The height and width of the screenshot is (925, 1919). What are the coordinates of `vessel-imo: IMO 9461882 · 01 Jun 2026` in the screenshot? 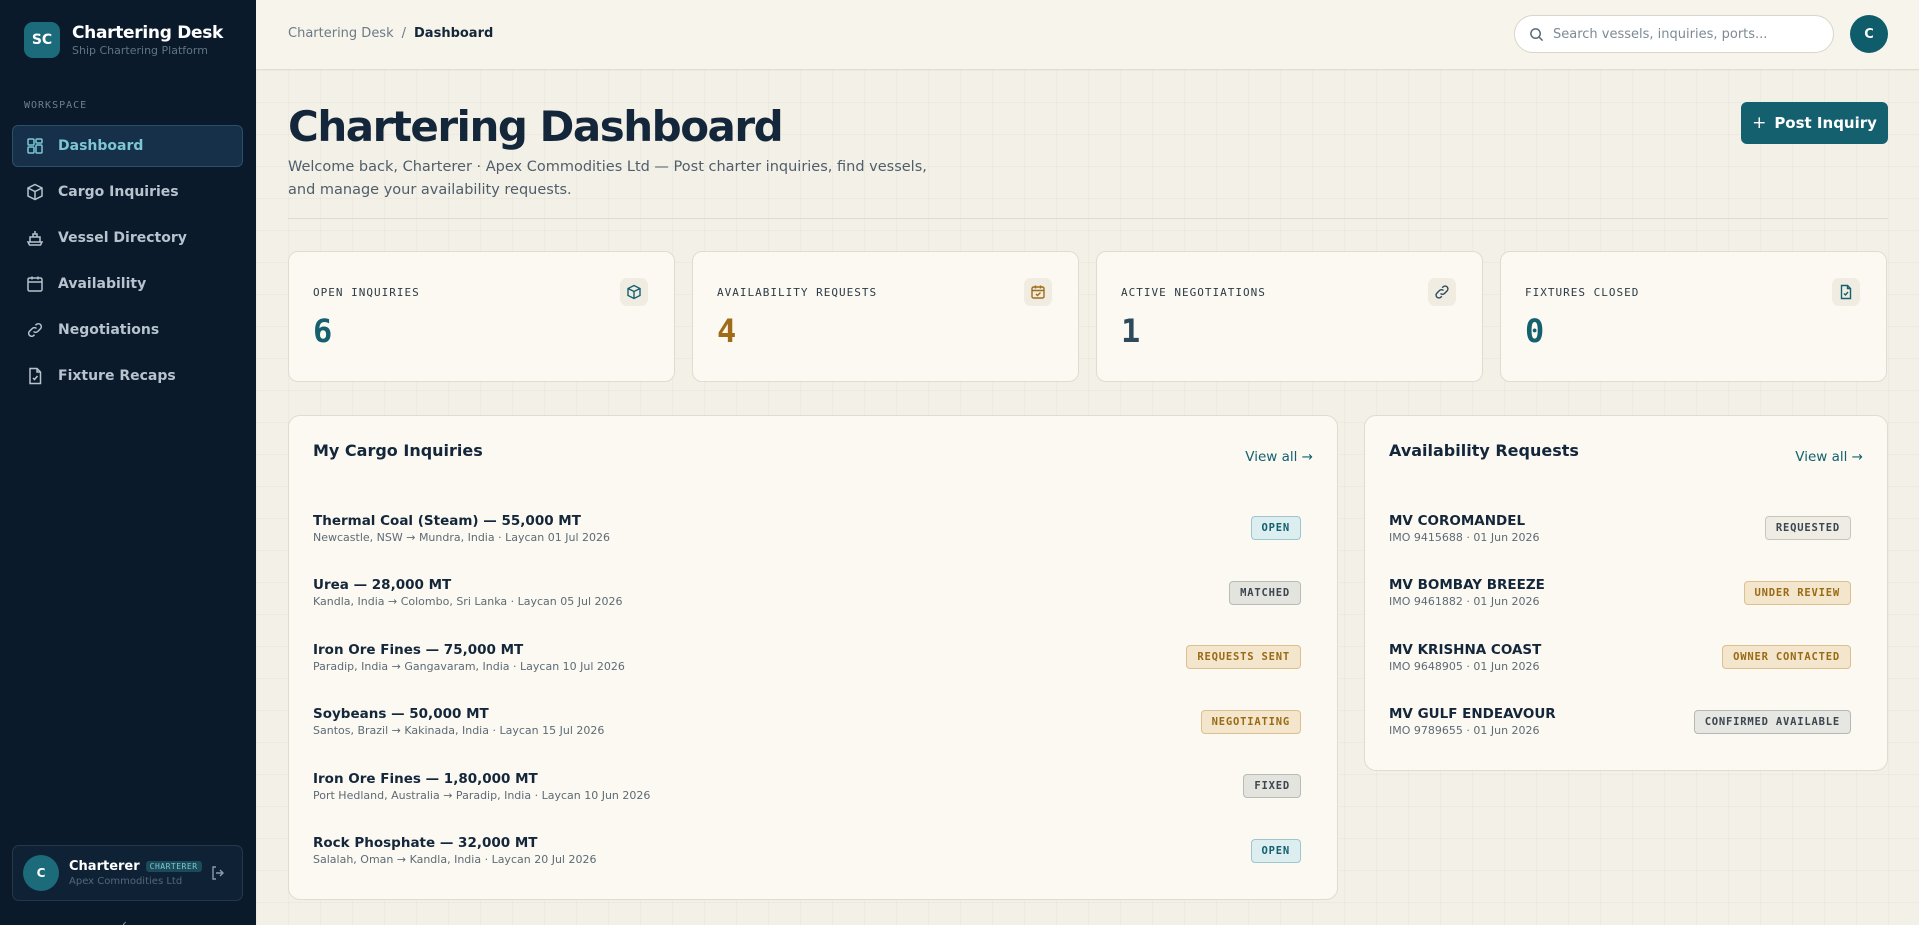 It's located at (1464, 602).